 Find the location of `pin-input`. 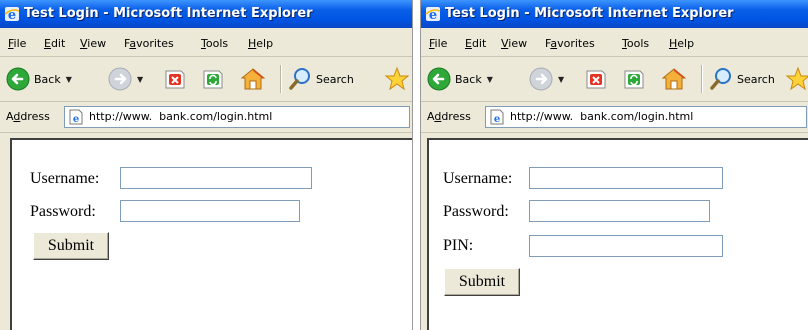

pin-input is located at coordinates (626, 246).